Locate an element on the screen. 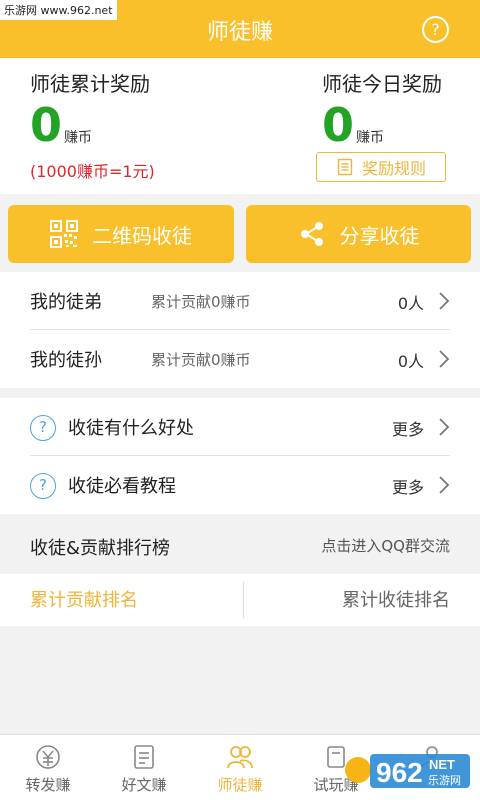  benefits-more: 更多 is located at coordinates (407, 429).